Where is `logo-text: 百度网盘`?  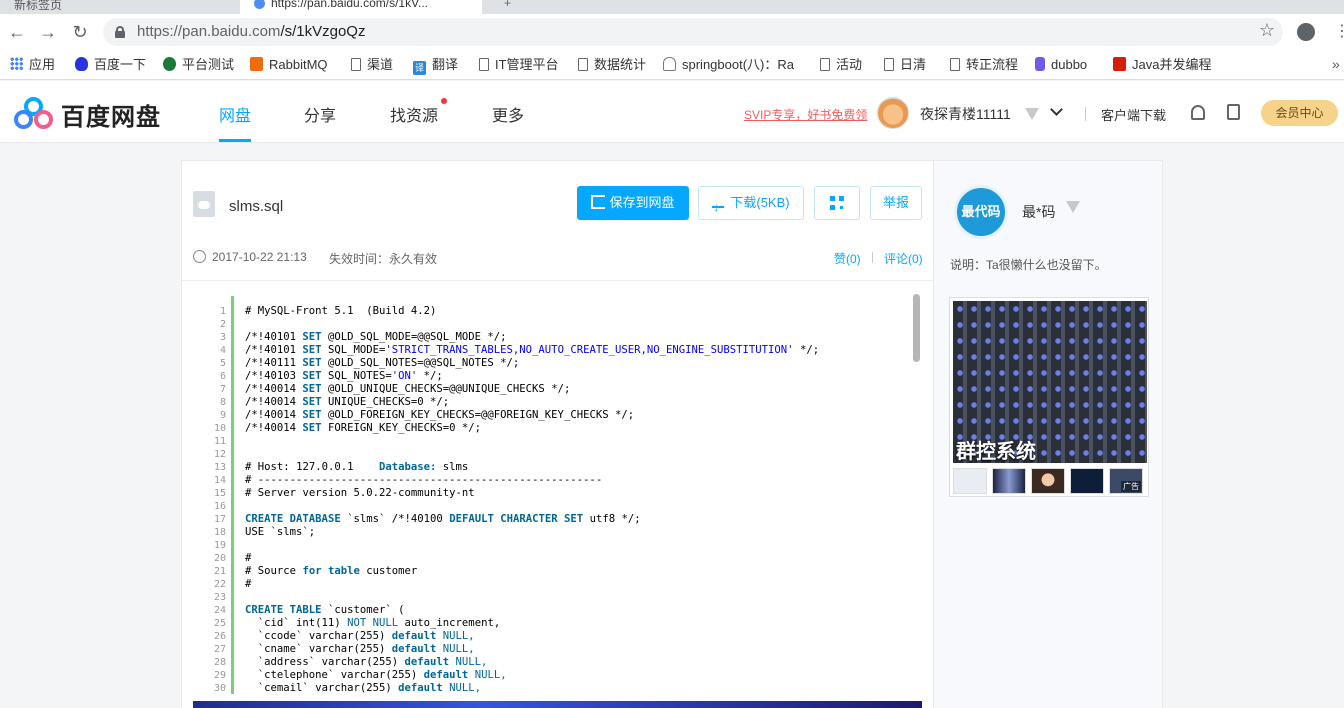 logo-text: 百度网盘 is located at coordinates (111, 114).